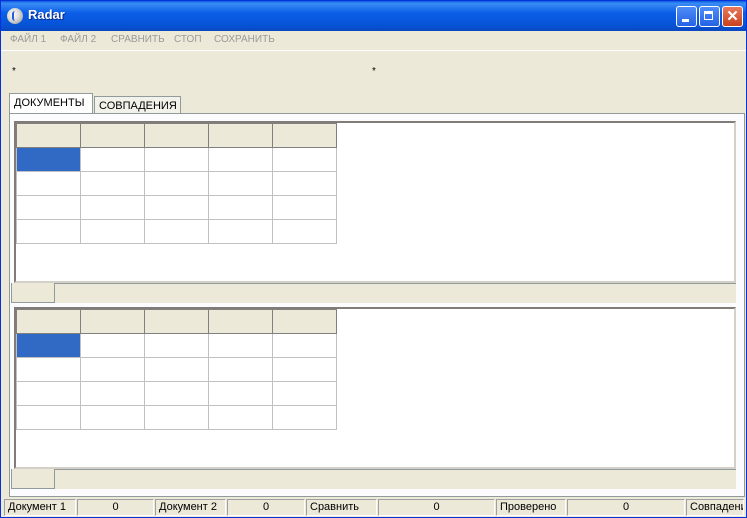  Describe the element at coordinates (46, 14) in the screenshot. I see `window-title: Radar` at that location.